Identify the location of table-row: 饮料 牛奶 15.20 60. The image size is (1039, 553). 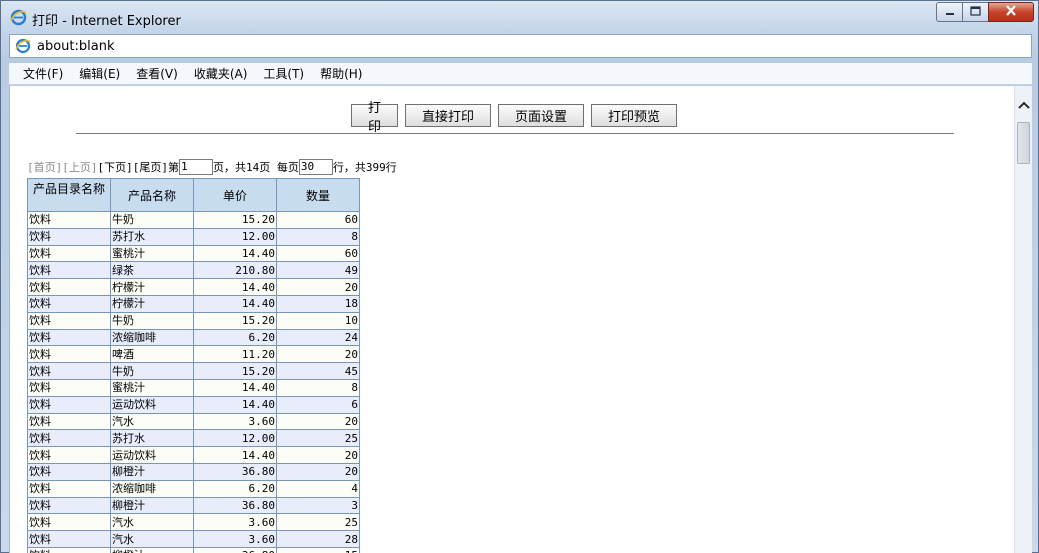
(193, 220).